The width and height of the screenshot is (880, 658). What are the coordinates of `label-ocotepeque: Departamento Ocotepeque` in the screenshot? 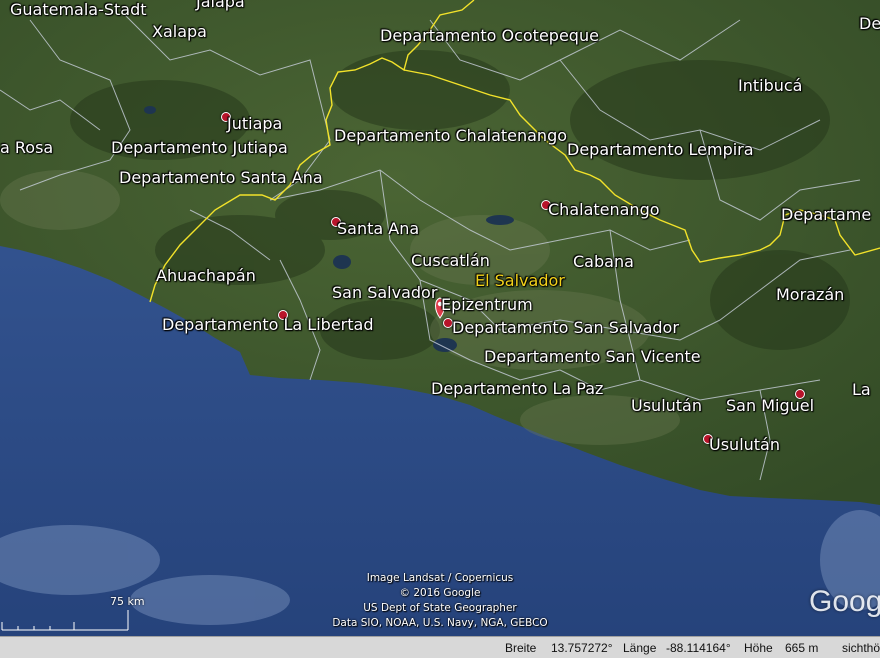 It's located at (489, 36).